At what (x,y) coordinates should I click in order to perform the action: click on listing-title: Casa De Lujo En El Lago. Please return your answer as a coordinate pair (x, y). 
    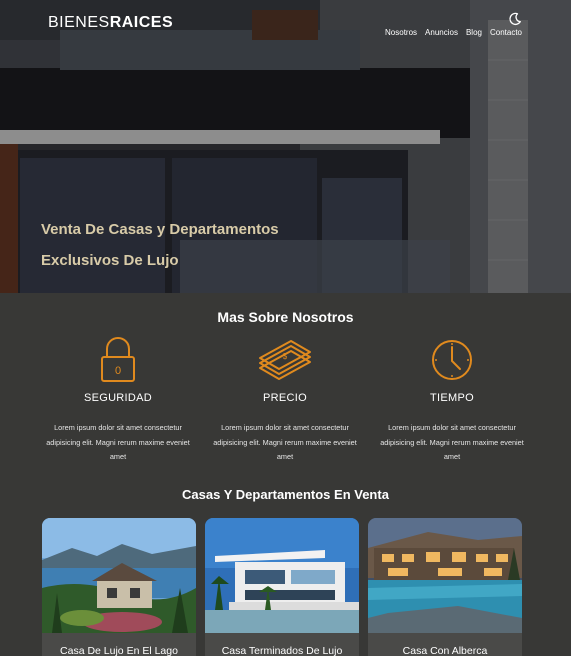
    Looking at the image, I should click on (119, 650).